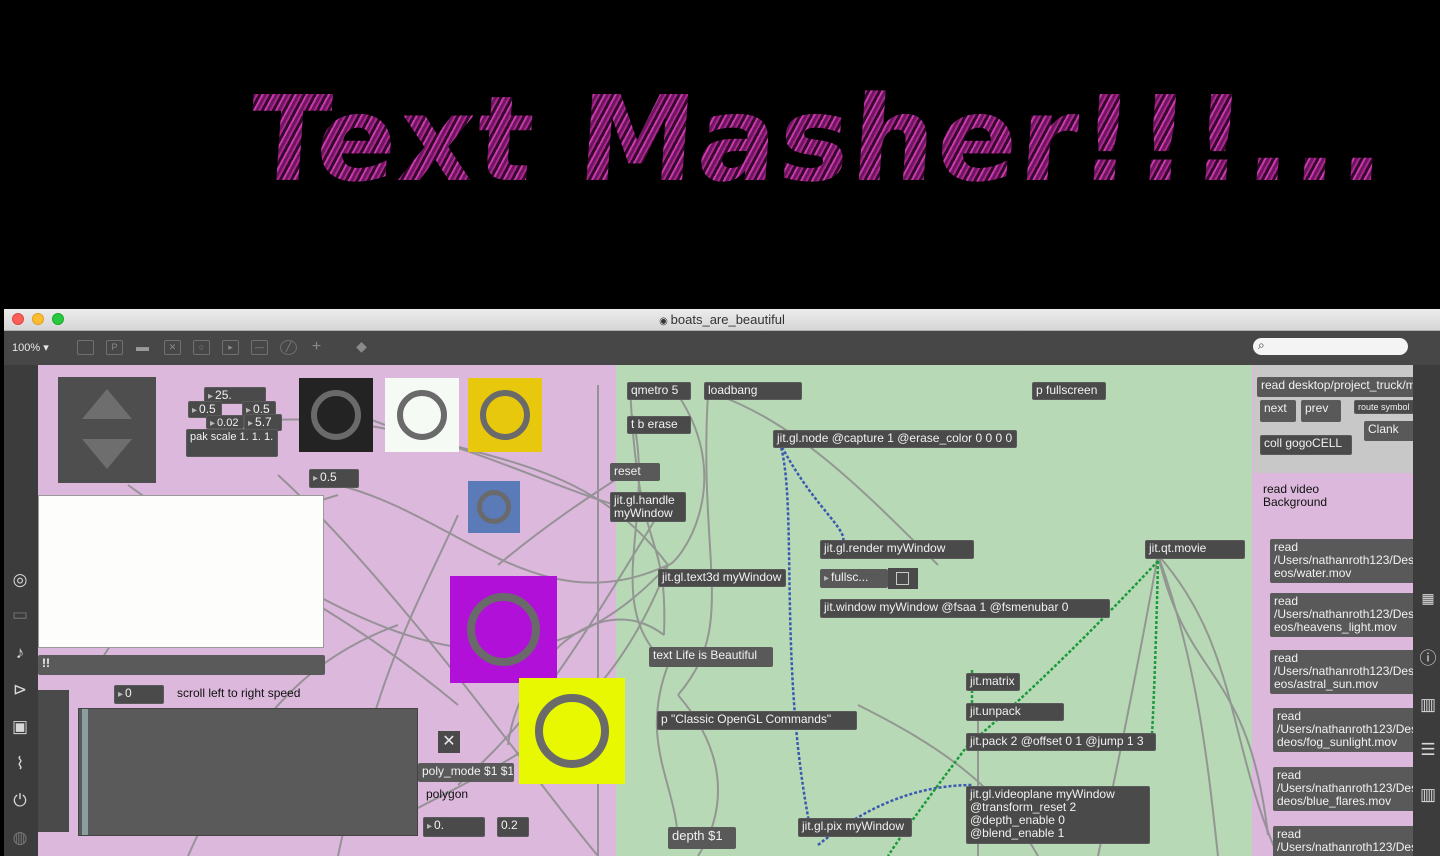 This screenshot has width=1440, height=856. What do you see at coordinates (139, 694) in the screenshot?
I see `scroll-speed-number: 0` at bounding box center [139, 694].